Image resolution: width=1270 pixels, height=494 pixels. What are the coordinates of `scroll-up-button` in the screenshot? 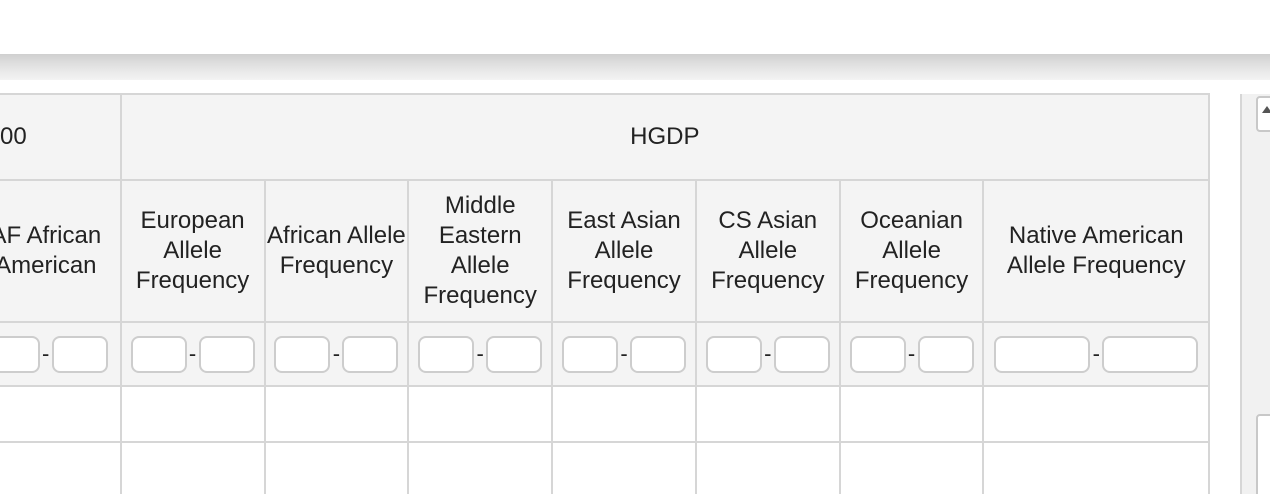 It's located at (1263, 114).